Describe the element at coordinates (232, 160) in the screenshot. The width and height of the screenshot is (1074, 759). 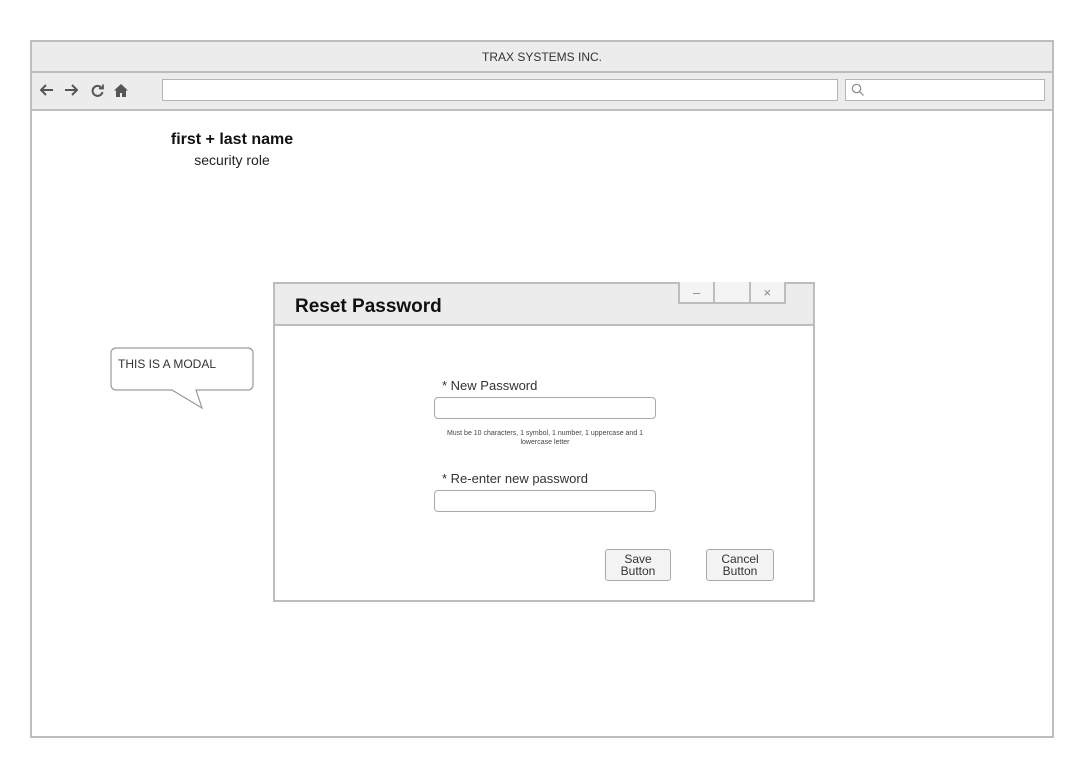
I see `user-security-role: security role` at that location.